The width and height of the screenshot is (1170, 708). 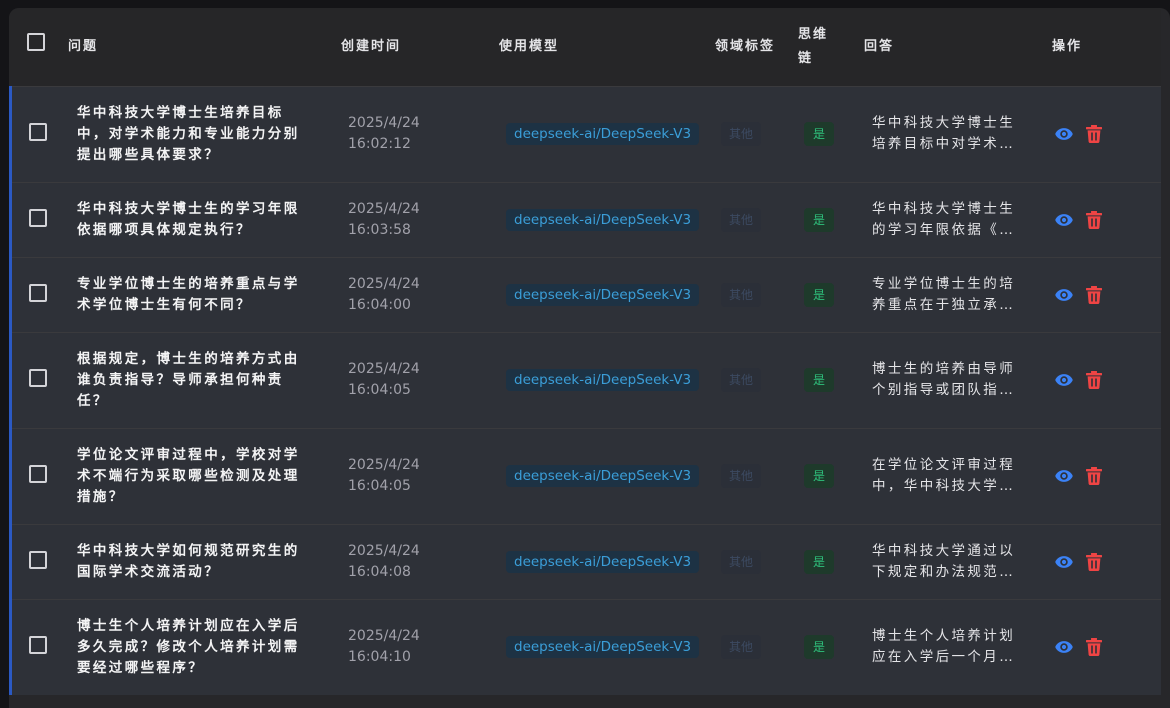 What do you see at coordinates (420, 562) in the screenshot?
I see `created-time: 2025/4/24 16:04:08` at bounding box center [420, 562].